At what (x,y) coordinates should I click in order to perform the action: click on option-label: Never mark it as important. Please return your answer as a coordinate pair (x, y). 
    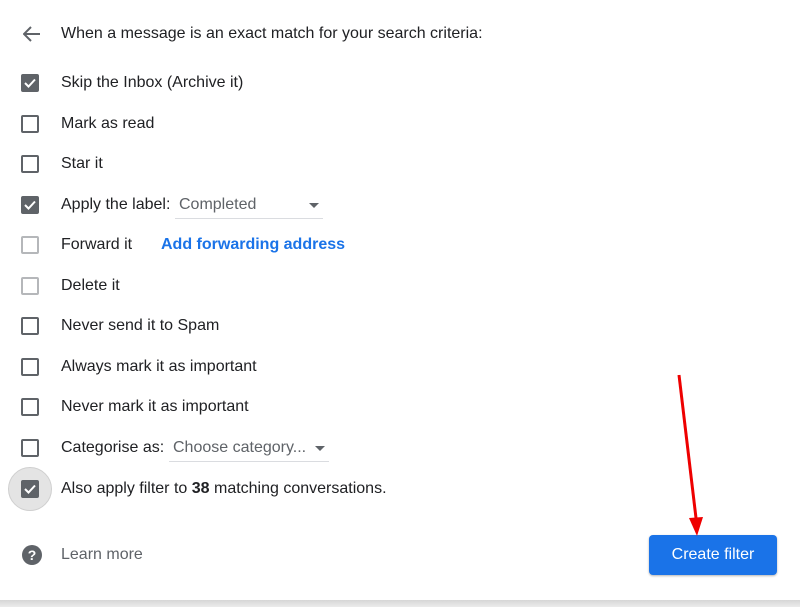
    Looking at the image, I should click on (155, 406).